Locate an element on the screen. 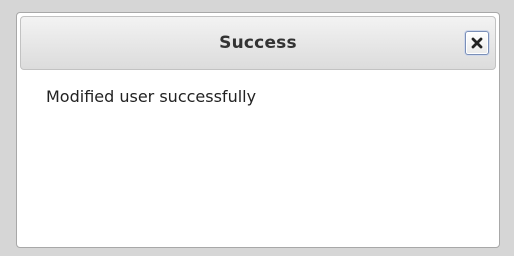  close-icon is located at coordinates (477, 43).